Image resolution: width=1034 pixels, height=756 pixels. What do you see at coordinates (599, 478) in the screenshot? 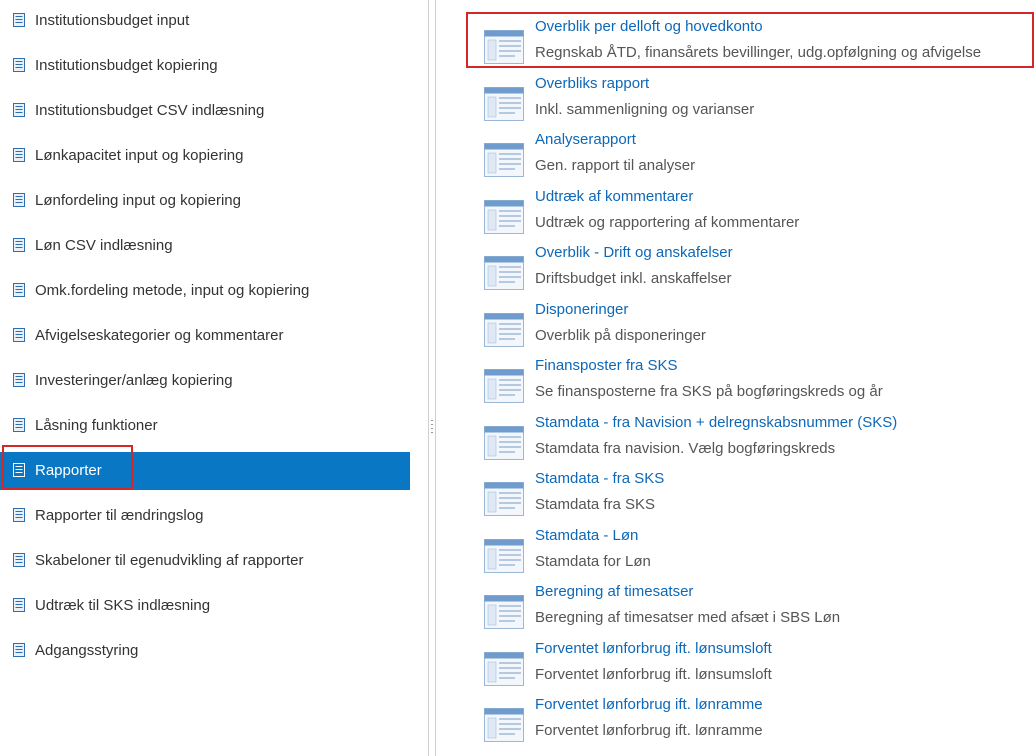
I see `report-title-link: Stamdata - fra SKS` at bounding box center [599, 478].